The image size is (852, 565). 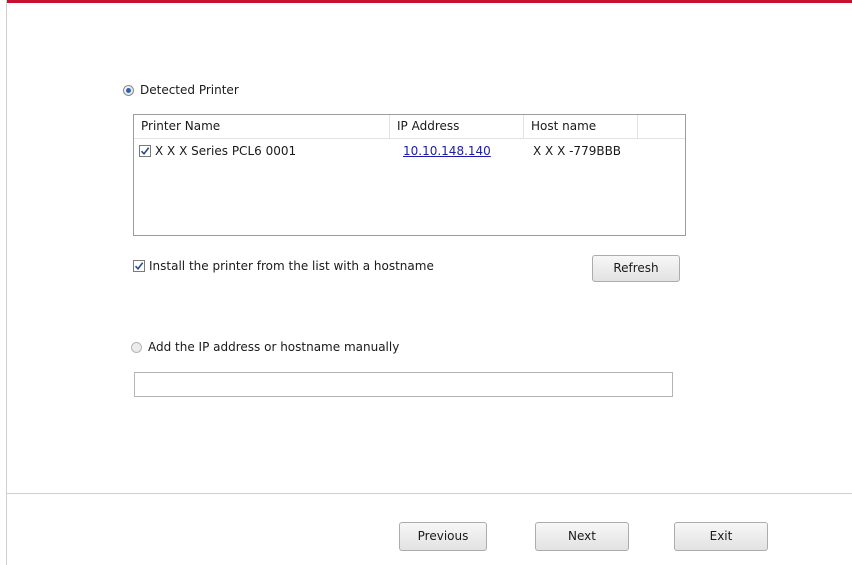 What do you see at coordinates (661, 126) in the screenshot?
I see `column-header-empty` at bounding box center [661, 126].